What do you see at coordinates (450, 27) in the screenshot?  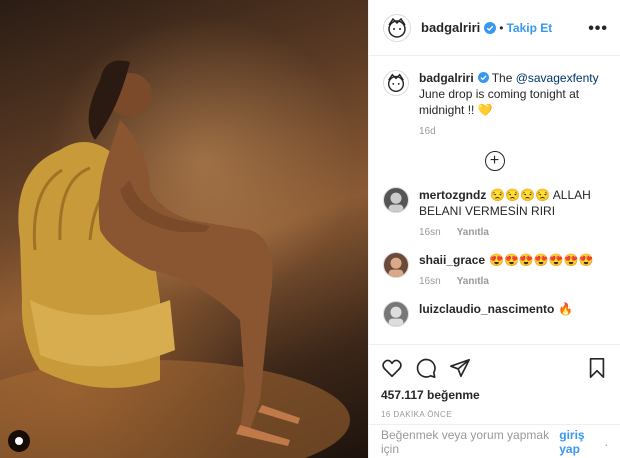 I see `post-username: badgalriri` at bounding box center [450, 27].